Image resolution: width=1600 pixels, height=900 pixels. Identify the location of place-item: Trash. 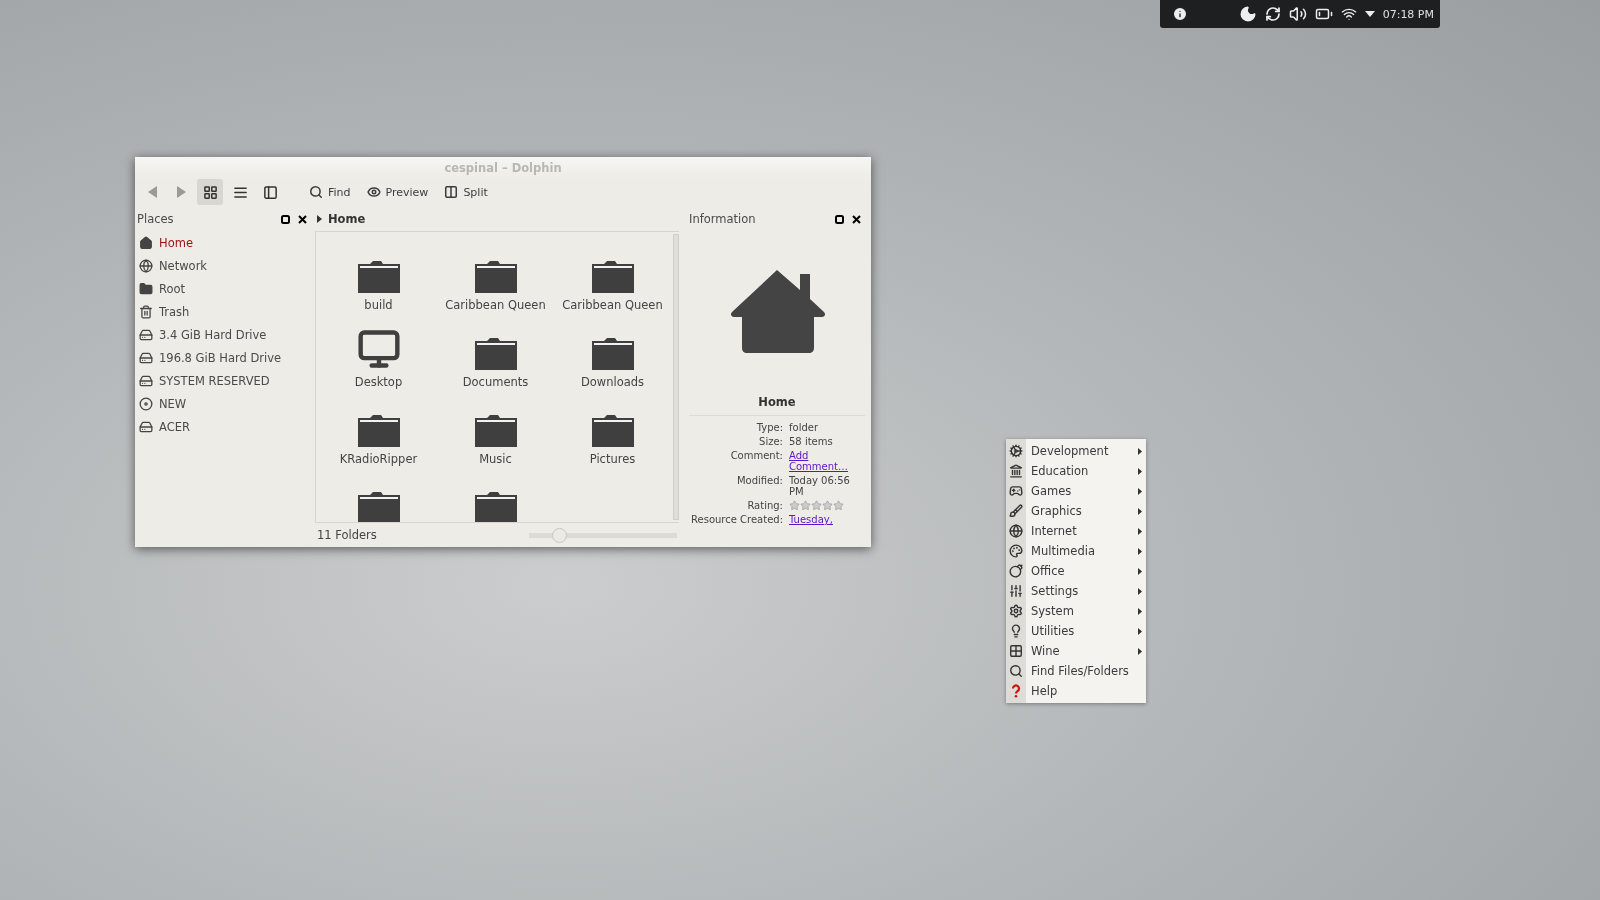
(224, 311).